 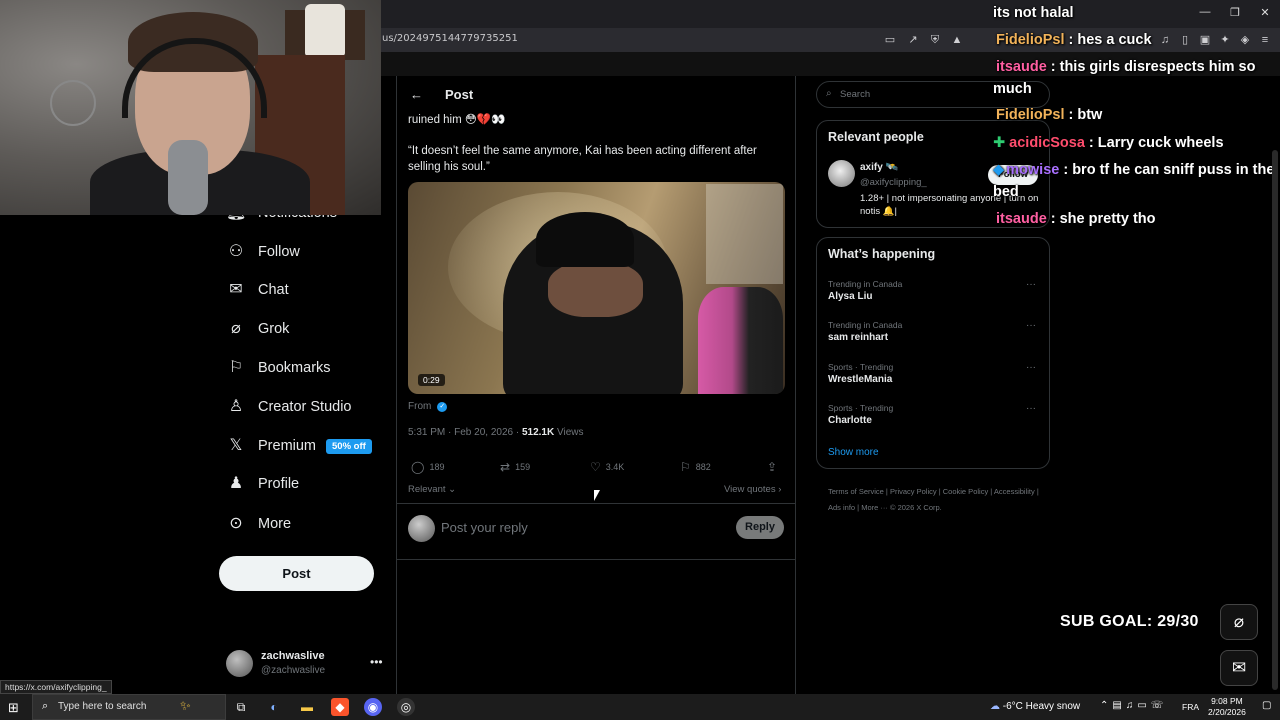 I want to click on chat-message: FidelioPsl: hes a cuck, so click(x=1074, y=40).